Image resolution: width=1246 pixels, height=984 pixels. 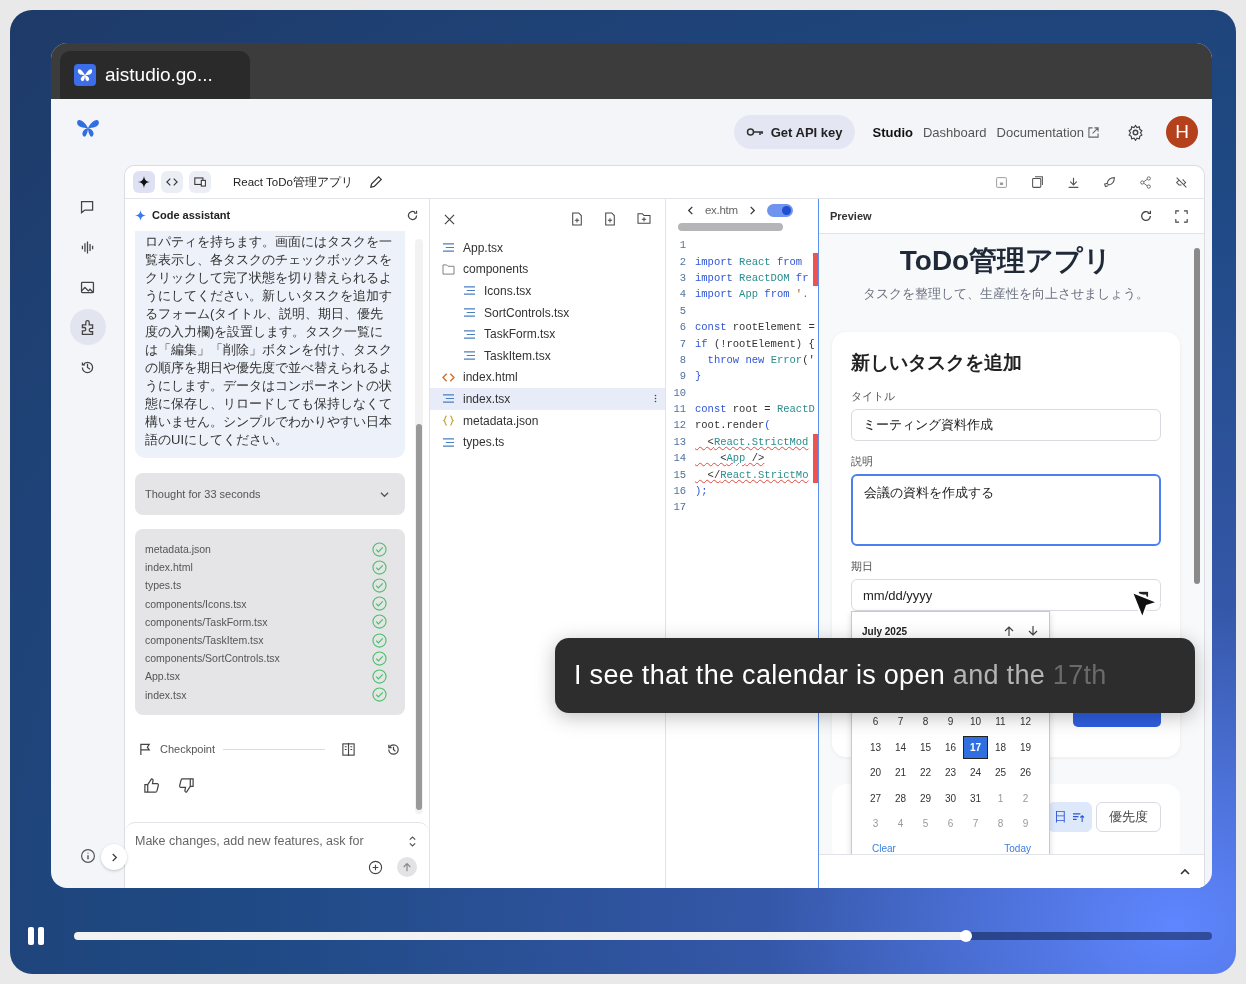 I want to click on calendar-day: 29, so click(x=925, y=798).